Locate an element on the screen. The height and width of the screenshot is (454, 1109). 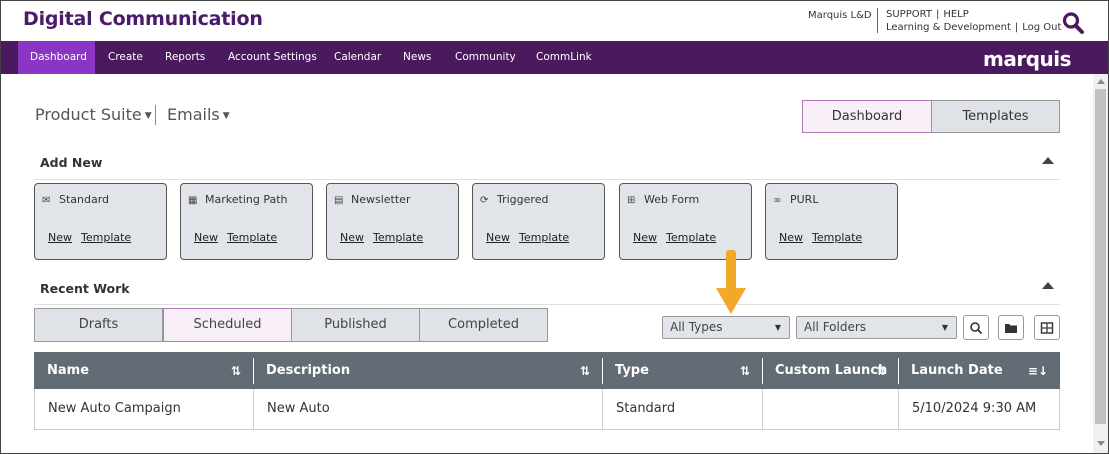
card-label: Web Form is located at coordinates (672, 199).